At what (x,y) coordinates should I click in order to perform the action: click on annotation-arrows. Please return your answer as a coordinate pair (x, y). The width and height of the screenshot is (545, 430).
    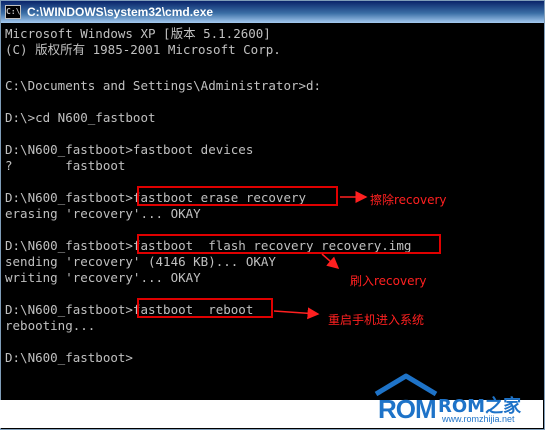
    Looking at the image, I should click on (320, 255).